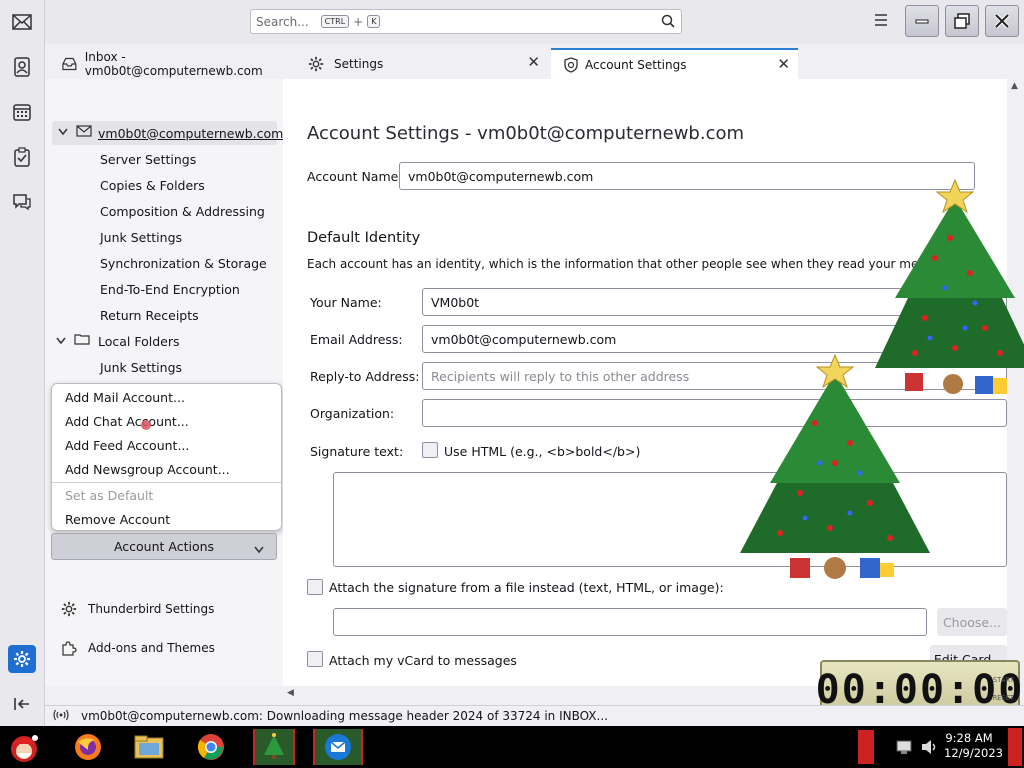 This screenshot has width=1024, height=768. Describe the element at coordinates (69, 63) in the screenshot. I see `inbox-icon` at that location.